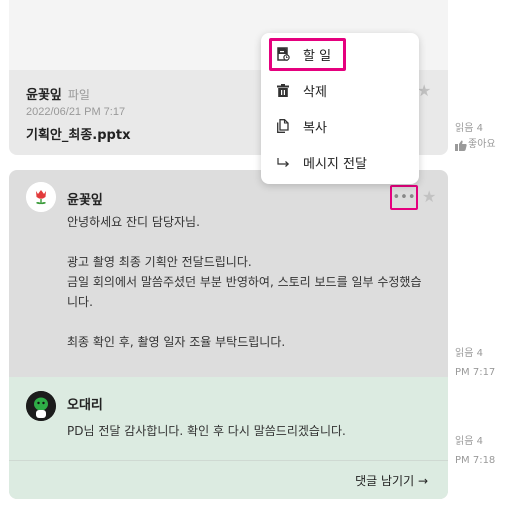 This screenshot has height=506, width=505. What do you see at coordinates (76, 112) in the screenshot?
I see `file-date: 2022/06/21 PM 7:17` at bounding box center [76, 112].